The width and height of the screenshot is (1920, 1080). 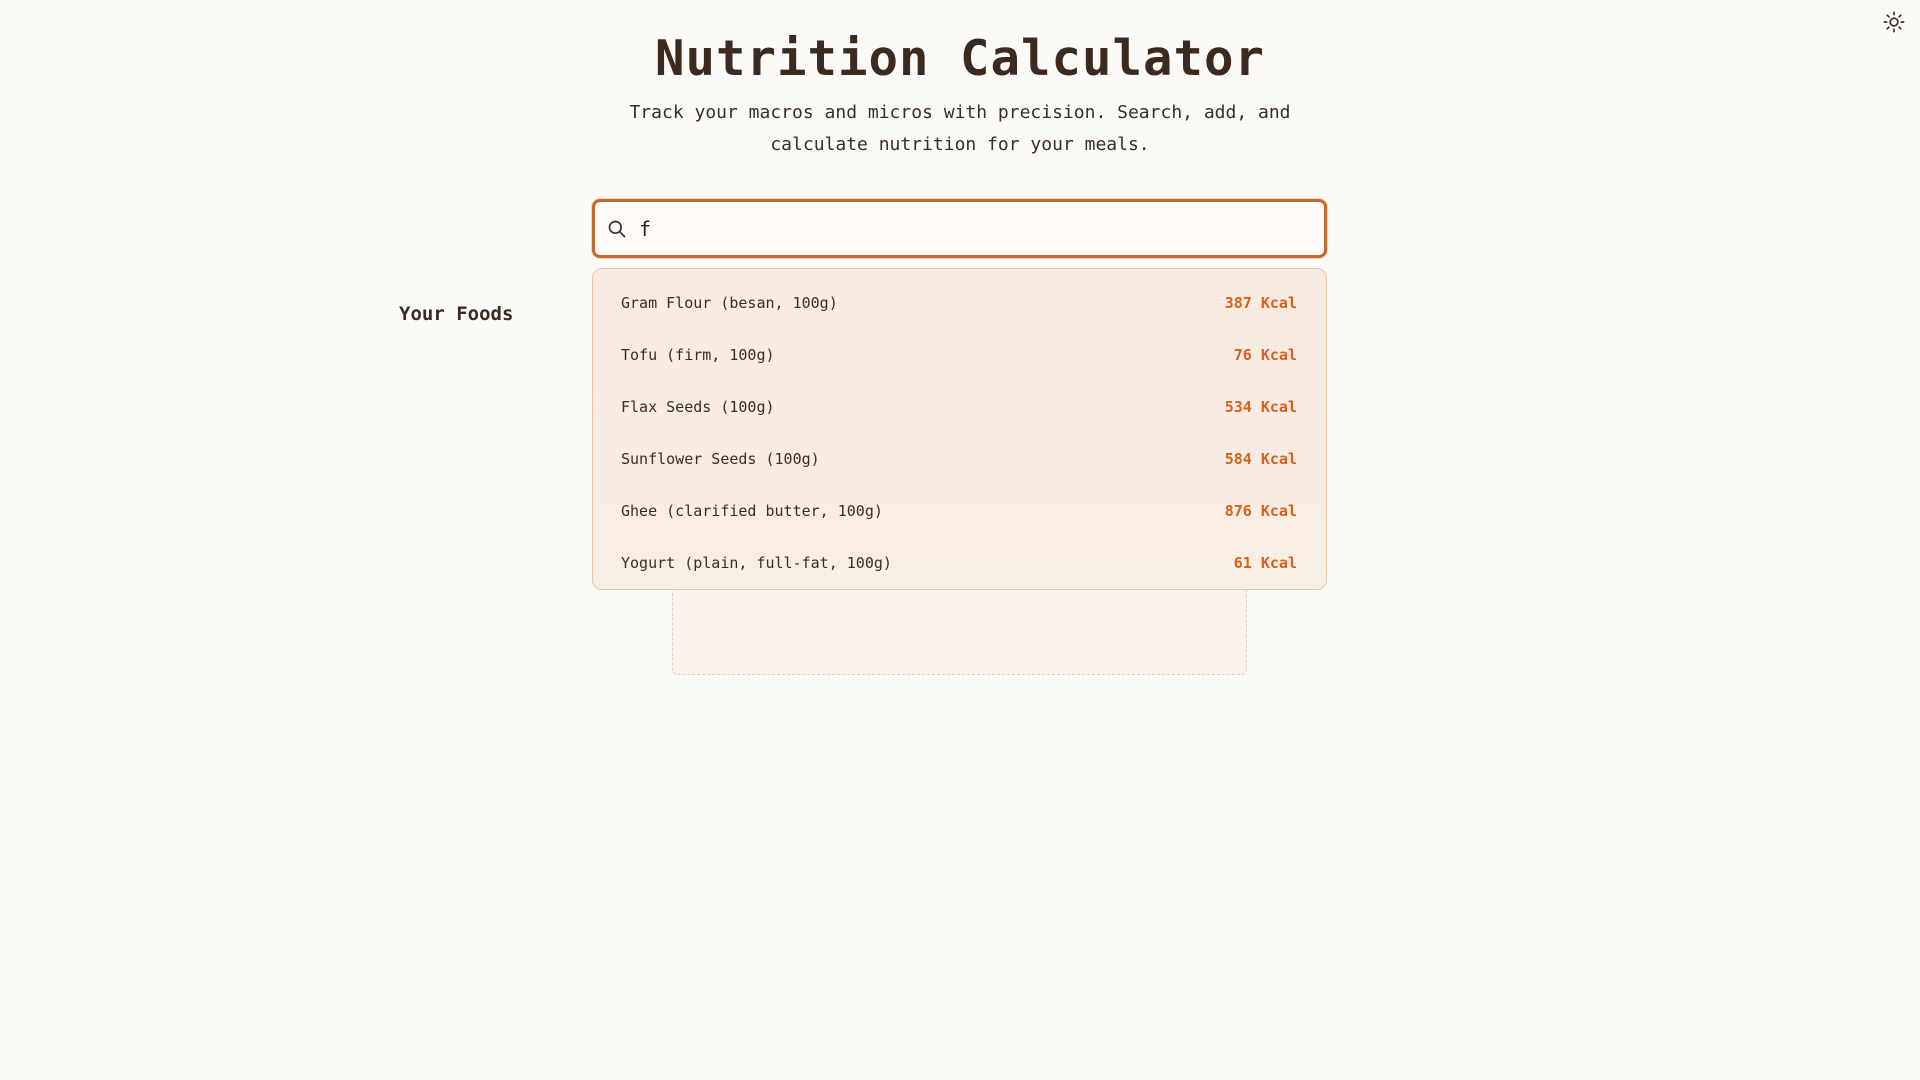 What do you see at coordinates (1260, 511) in the screenshot?
I see `result-kcal: 876 Kcal` at bounding box center [1260, 511].